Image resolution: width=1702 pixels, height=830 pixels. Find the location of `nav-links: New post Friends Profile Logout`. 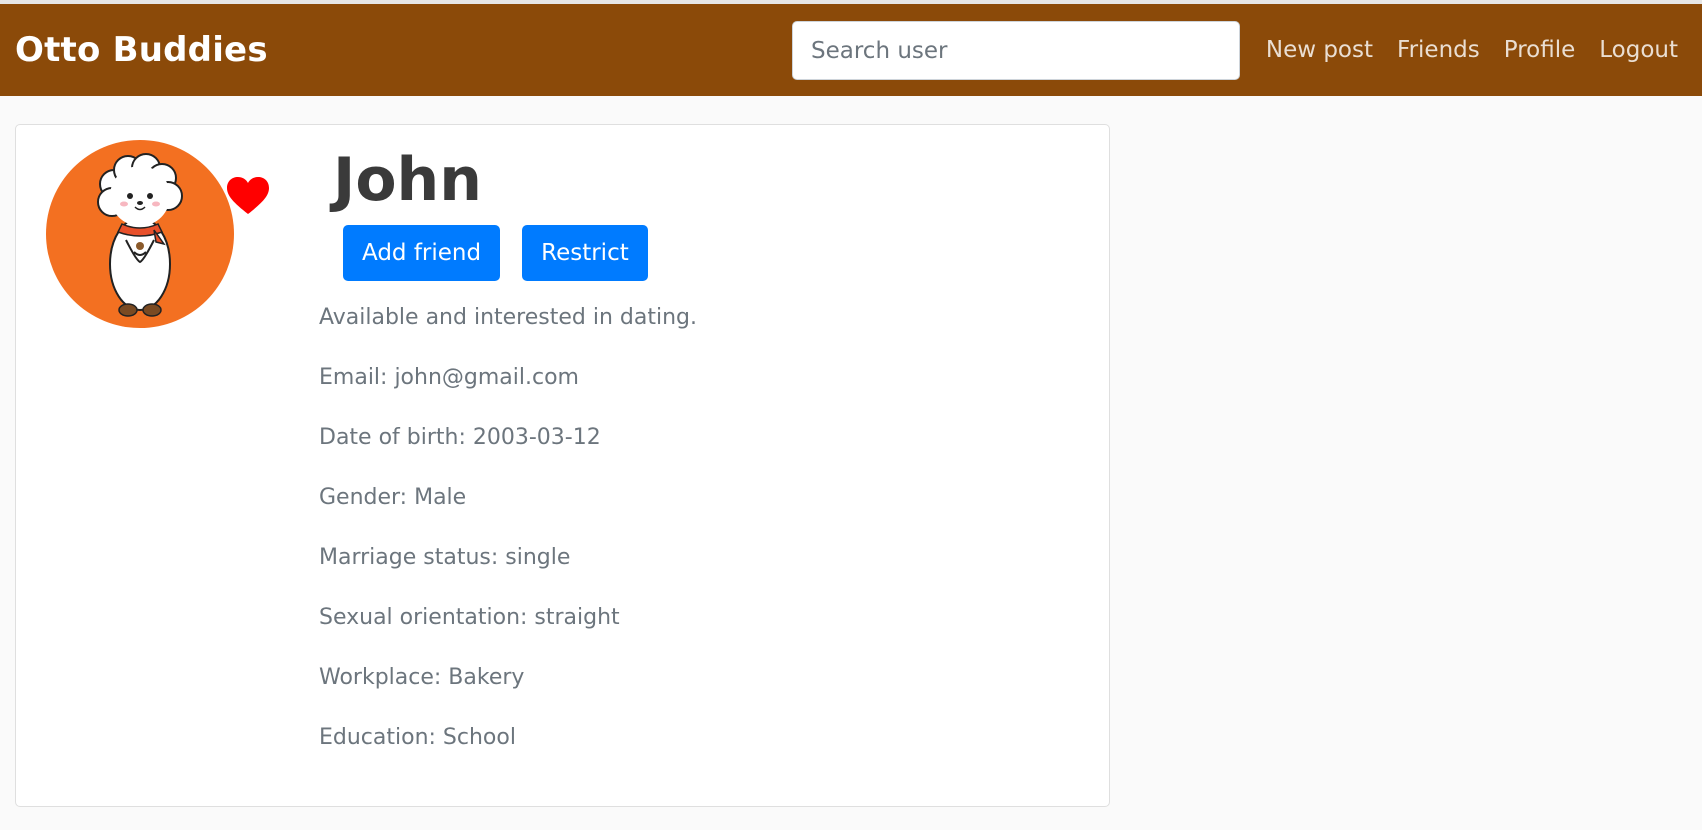

nav-links: New post Friends Profile Logout is located at coordinates (1472, 50).